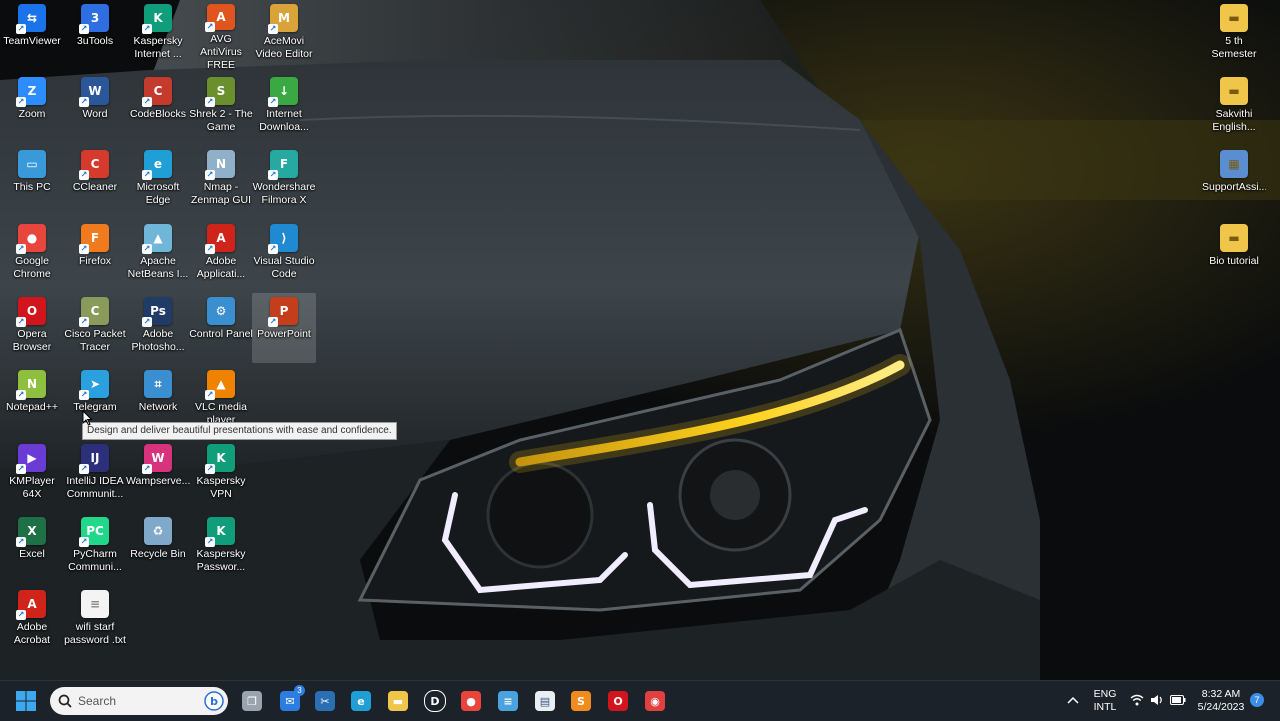  What do you see at coordinates (139, 701) in the screenshot?
I see `taskbar-search: Search b` at bounding box center [139, 701].